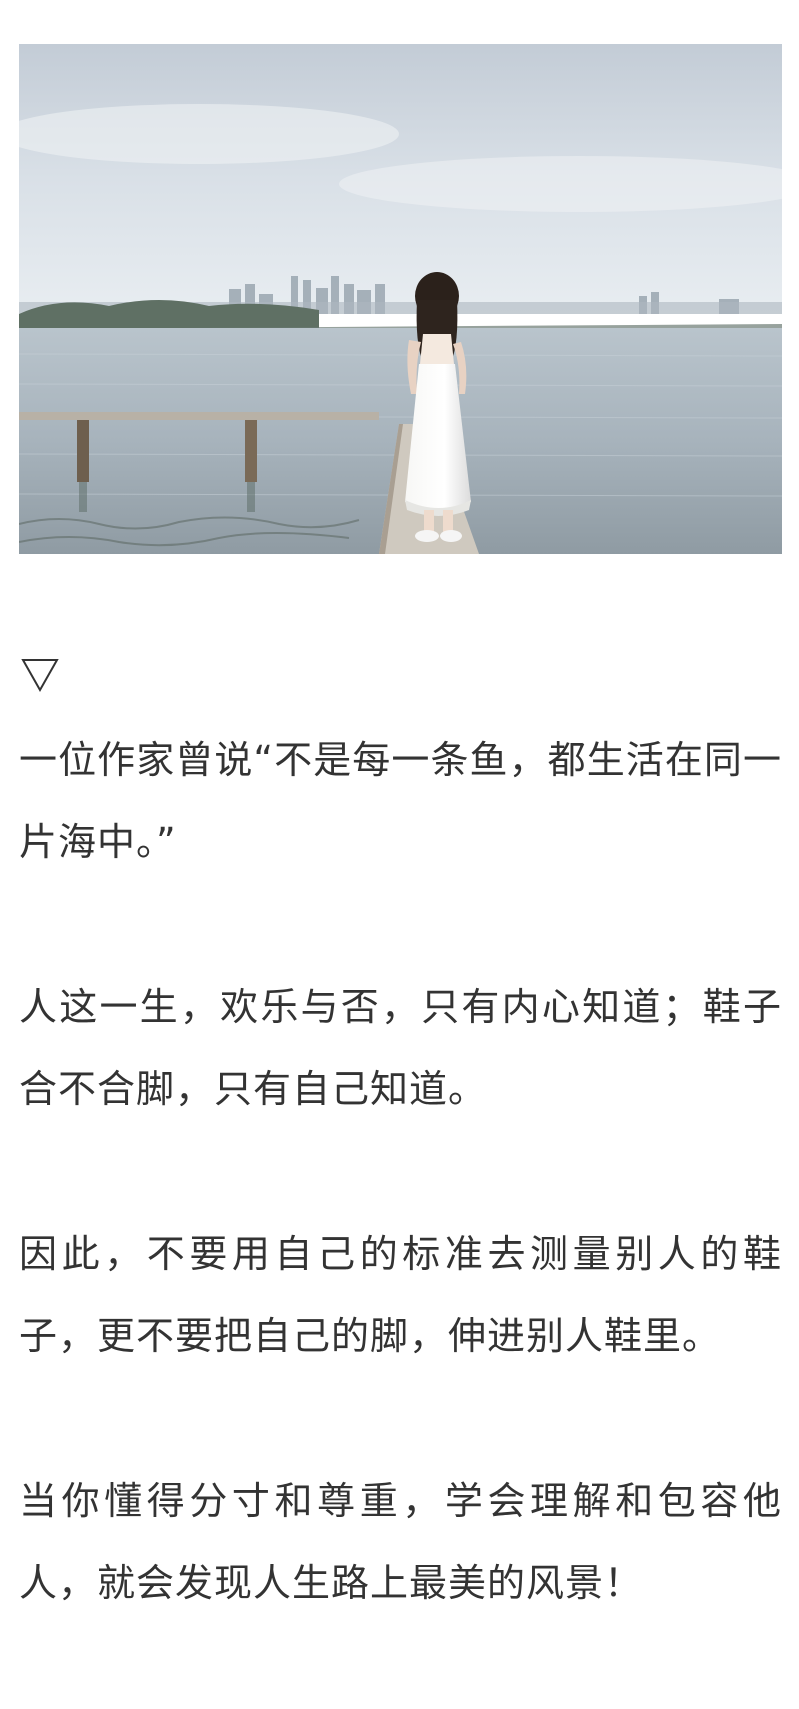 This screenshot has height=1709, width=799. Describe the element at coordinates (400, 1542) in the screenshot. I see `paragraph-4: 当你懂得分寸和尊重，学会理解和包容他人，就会发现人生路上最美的风景！` at that location.